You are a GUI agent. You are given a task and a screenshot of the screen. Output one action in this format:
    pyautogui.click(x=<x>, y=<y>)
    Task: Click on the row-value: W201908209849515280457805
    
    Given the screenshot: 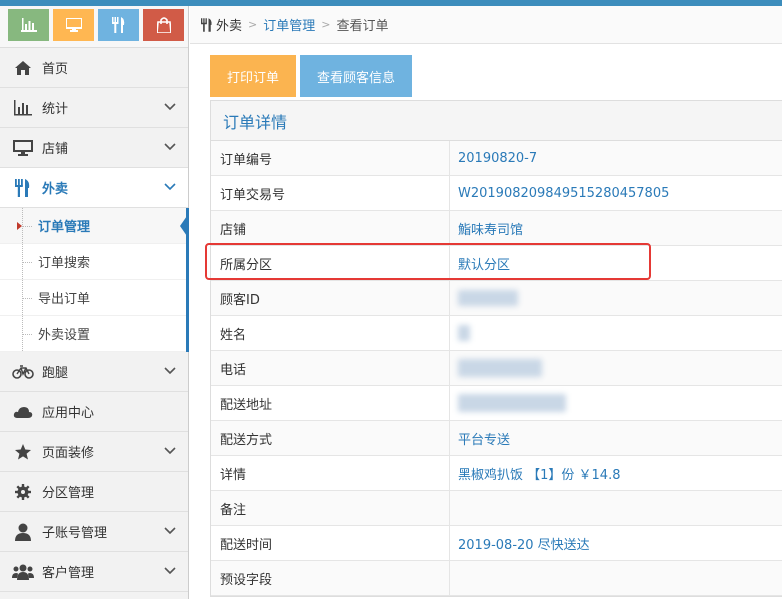 What is the action you would take?
    pyautogui.click(x=564, y=193)
    